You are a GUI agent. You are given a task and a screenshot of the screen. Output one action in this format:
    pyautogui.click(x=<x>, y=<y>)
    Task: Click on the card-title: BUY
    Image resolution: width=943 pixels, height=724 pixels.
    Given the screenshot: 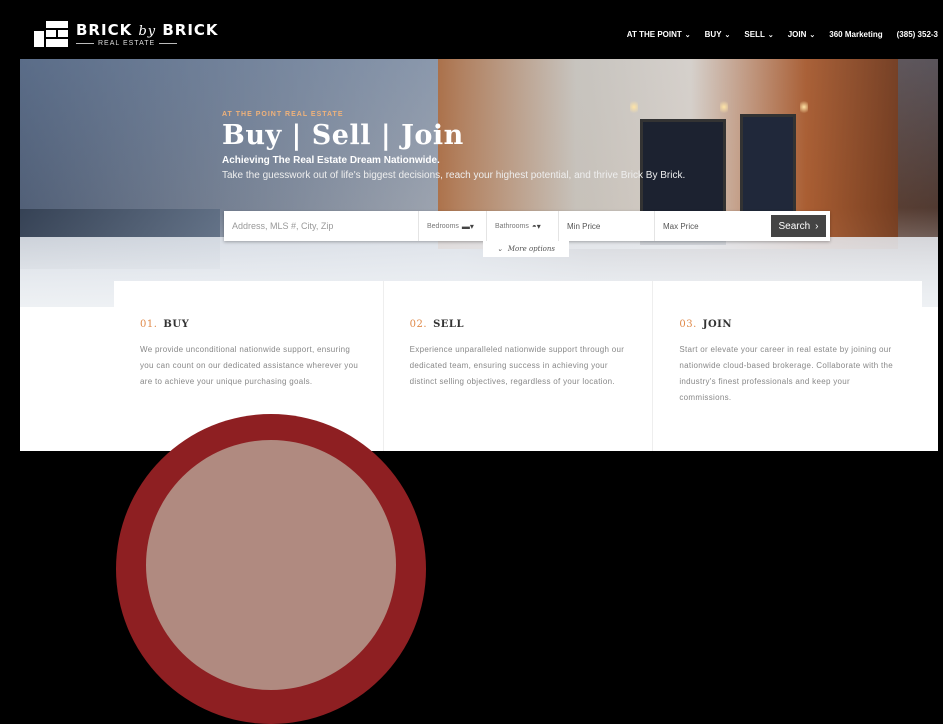 What is the action you would take?
    pyautogui.click(x=176, y=324)
    